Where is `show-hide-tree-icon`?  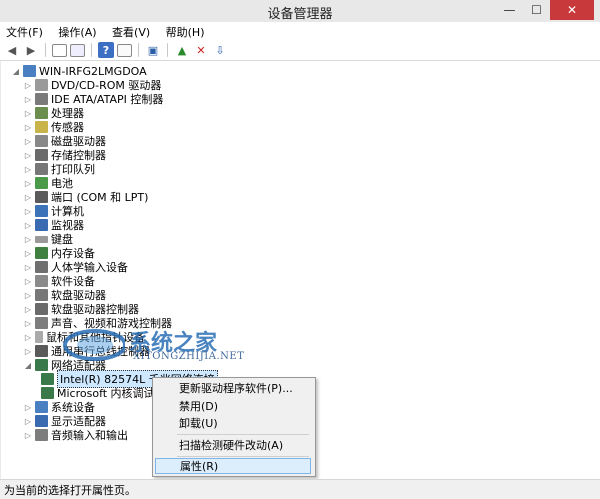 show-hide-tree-icon is located at coordinates (59, 50).